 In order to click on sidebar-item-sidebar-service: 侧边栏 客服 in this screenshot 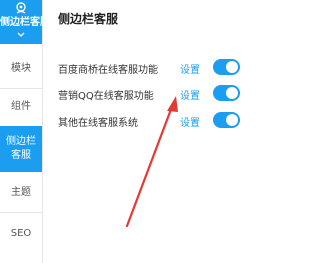, I will do `click(21, 149)`.